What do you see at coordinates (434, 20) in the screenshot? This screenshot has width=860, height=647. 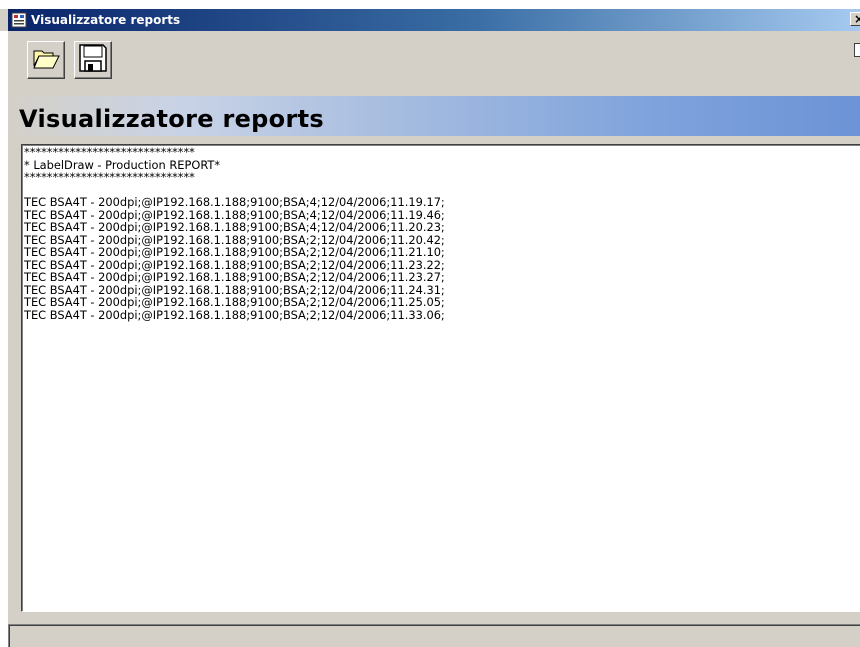 I see `title-bar: Visualizzatore reports ×` at bounding box center [434, 20].